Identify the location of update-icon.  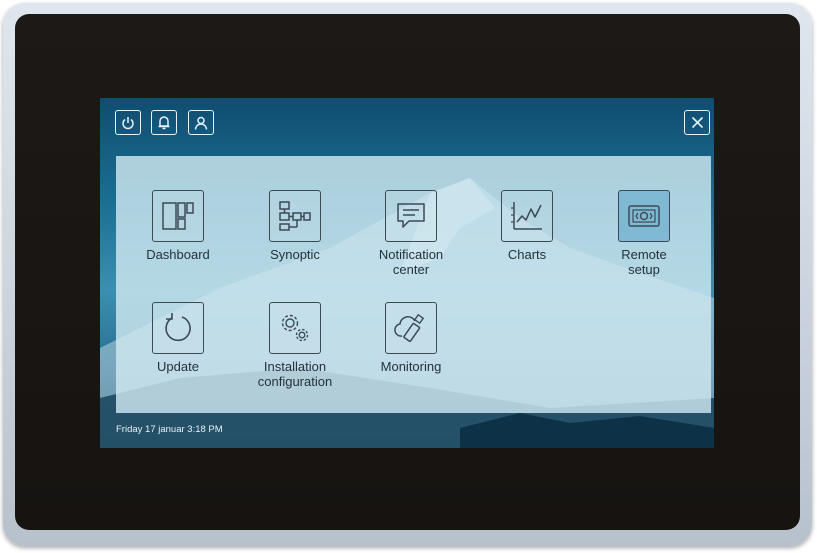
(178, 328).